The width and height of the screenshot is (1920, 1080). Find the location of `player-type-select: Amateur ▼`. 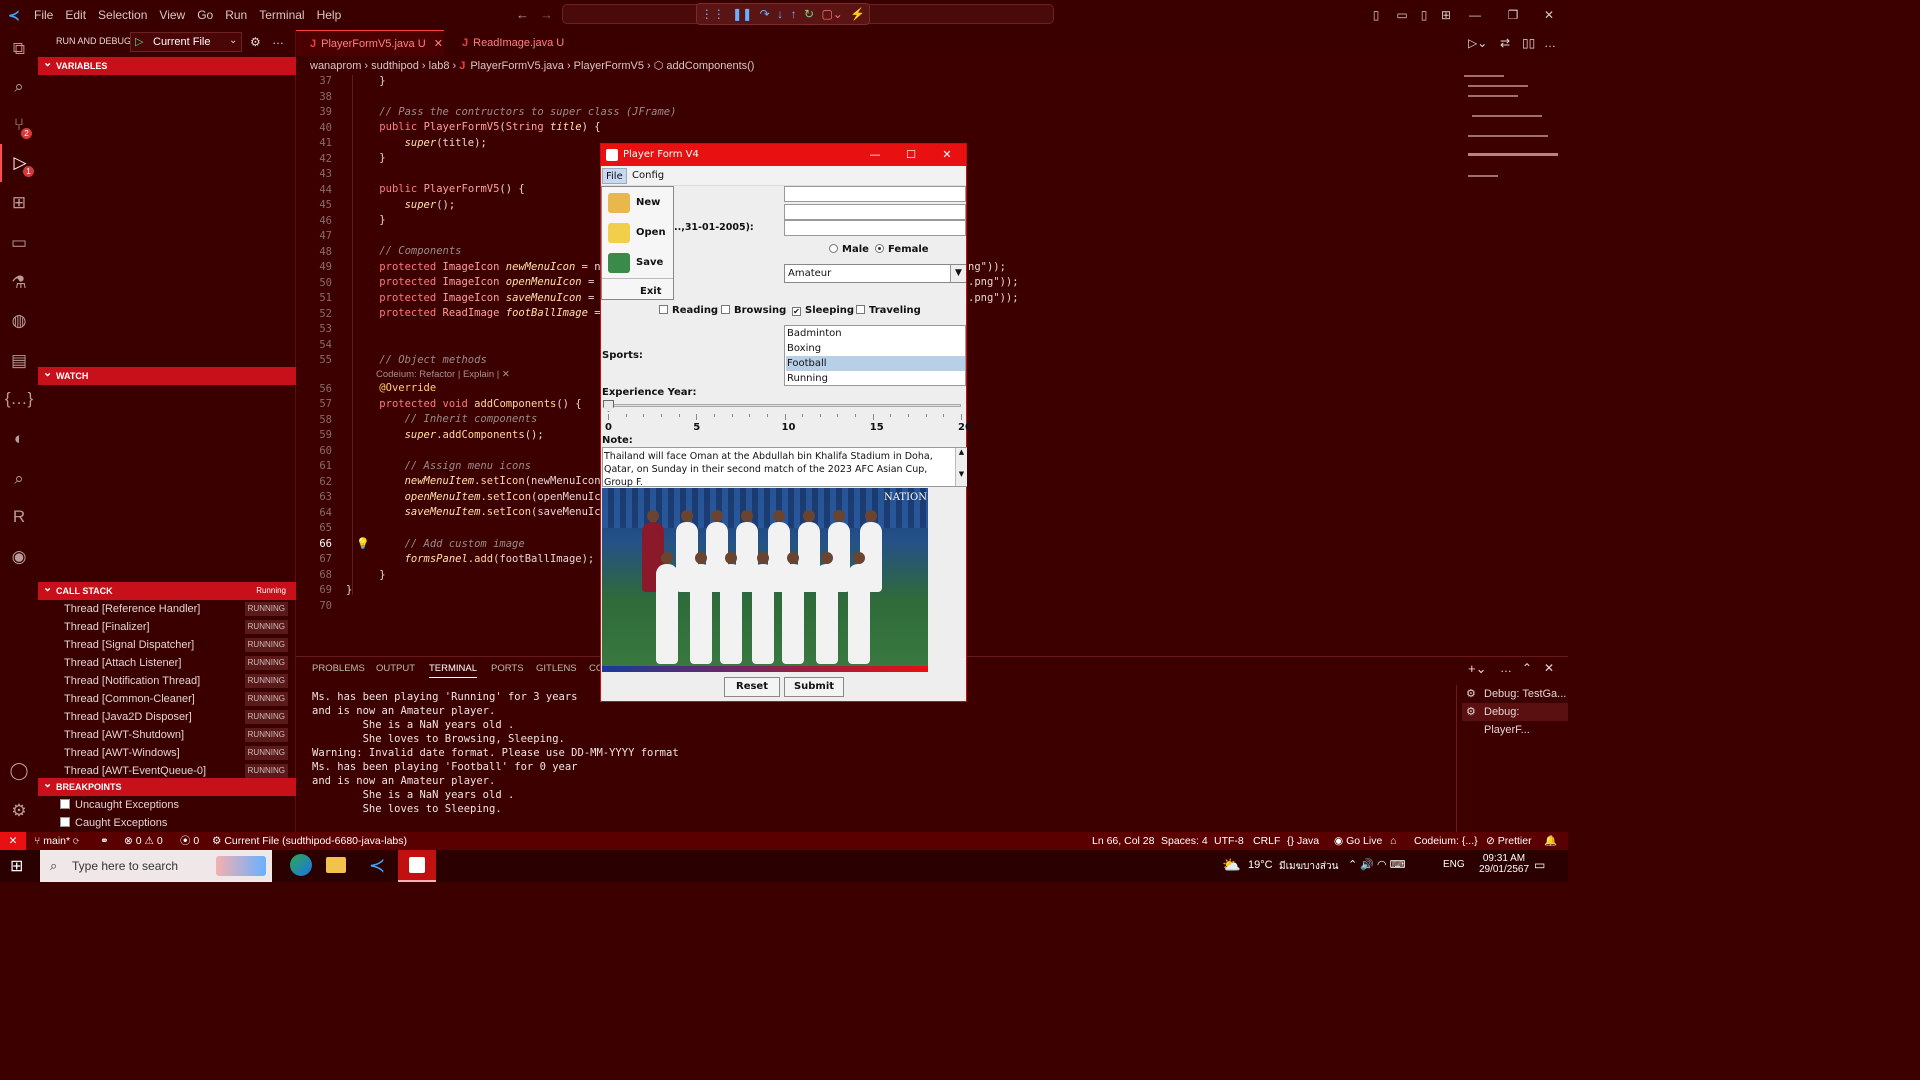

player-type-select: Amateur ▼ is located at coordinates (875, 273).